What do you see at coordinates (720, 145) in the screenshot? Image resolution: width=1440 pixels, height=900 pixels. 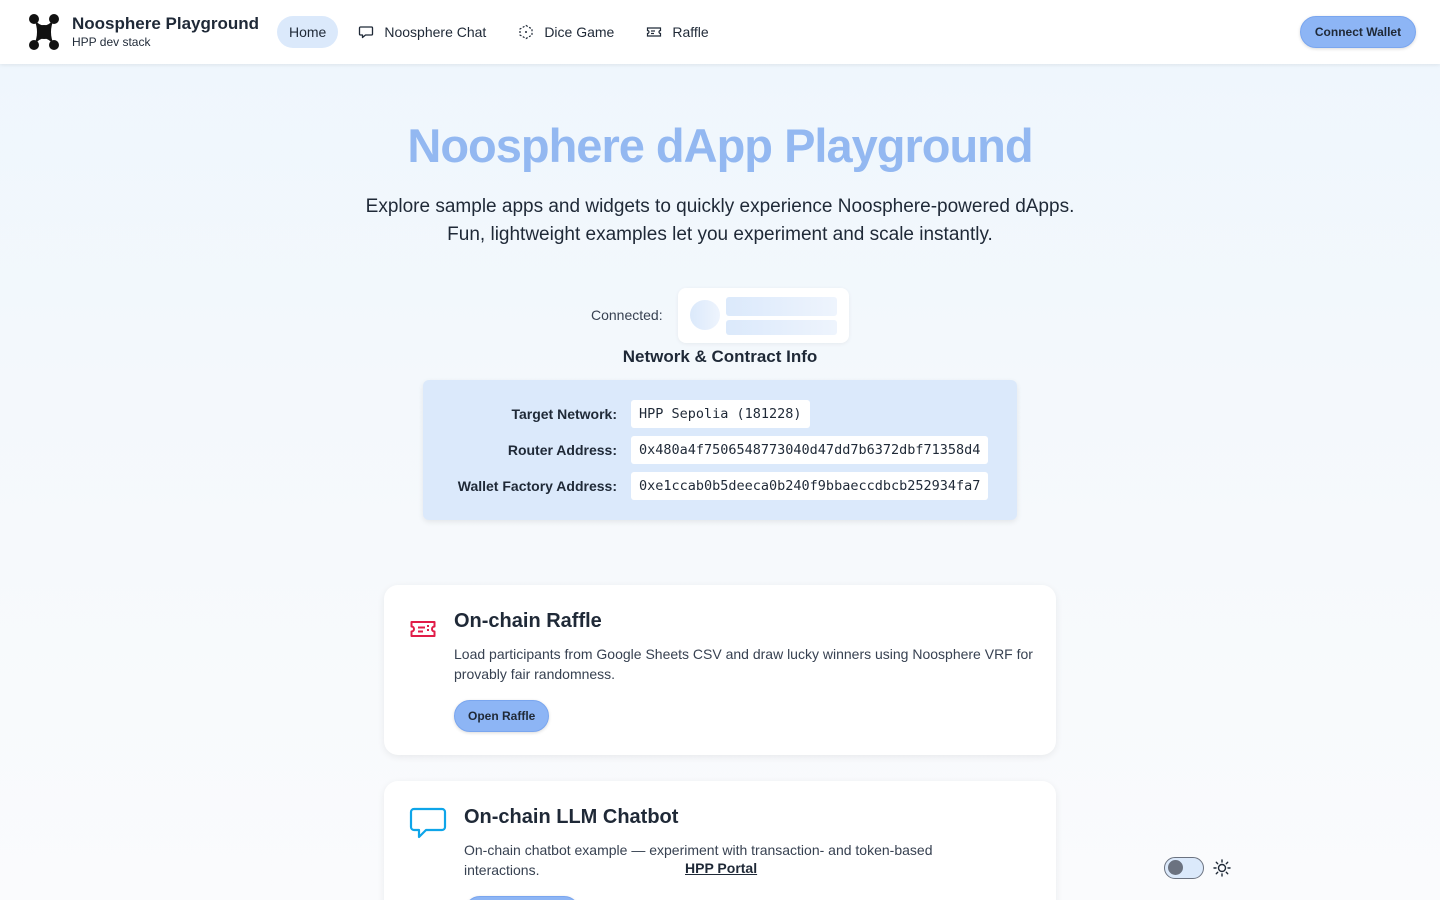 I see `page-title: Noosphere dApp Playground` at bounding box center [720, 145].